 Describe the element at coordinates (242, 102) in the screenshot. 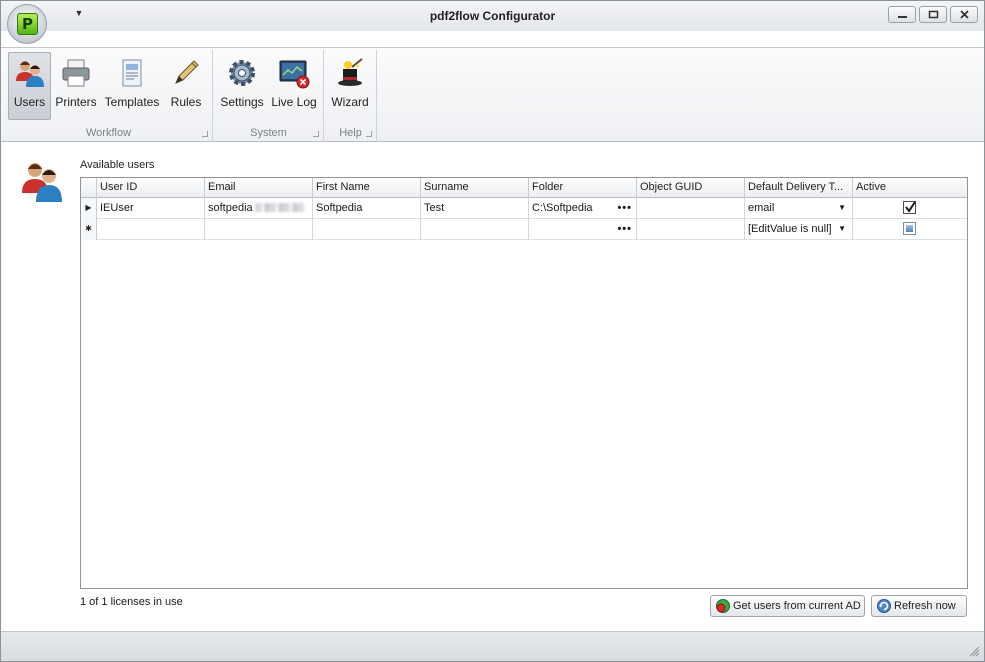

I see `settings-button-label: Settings` at that location.